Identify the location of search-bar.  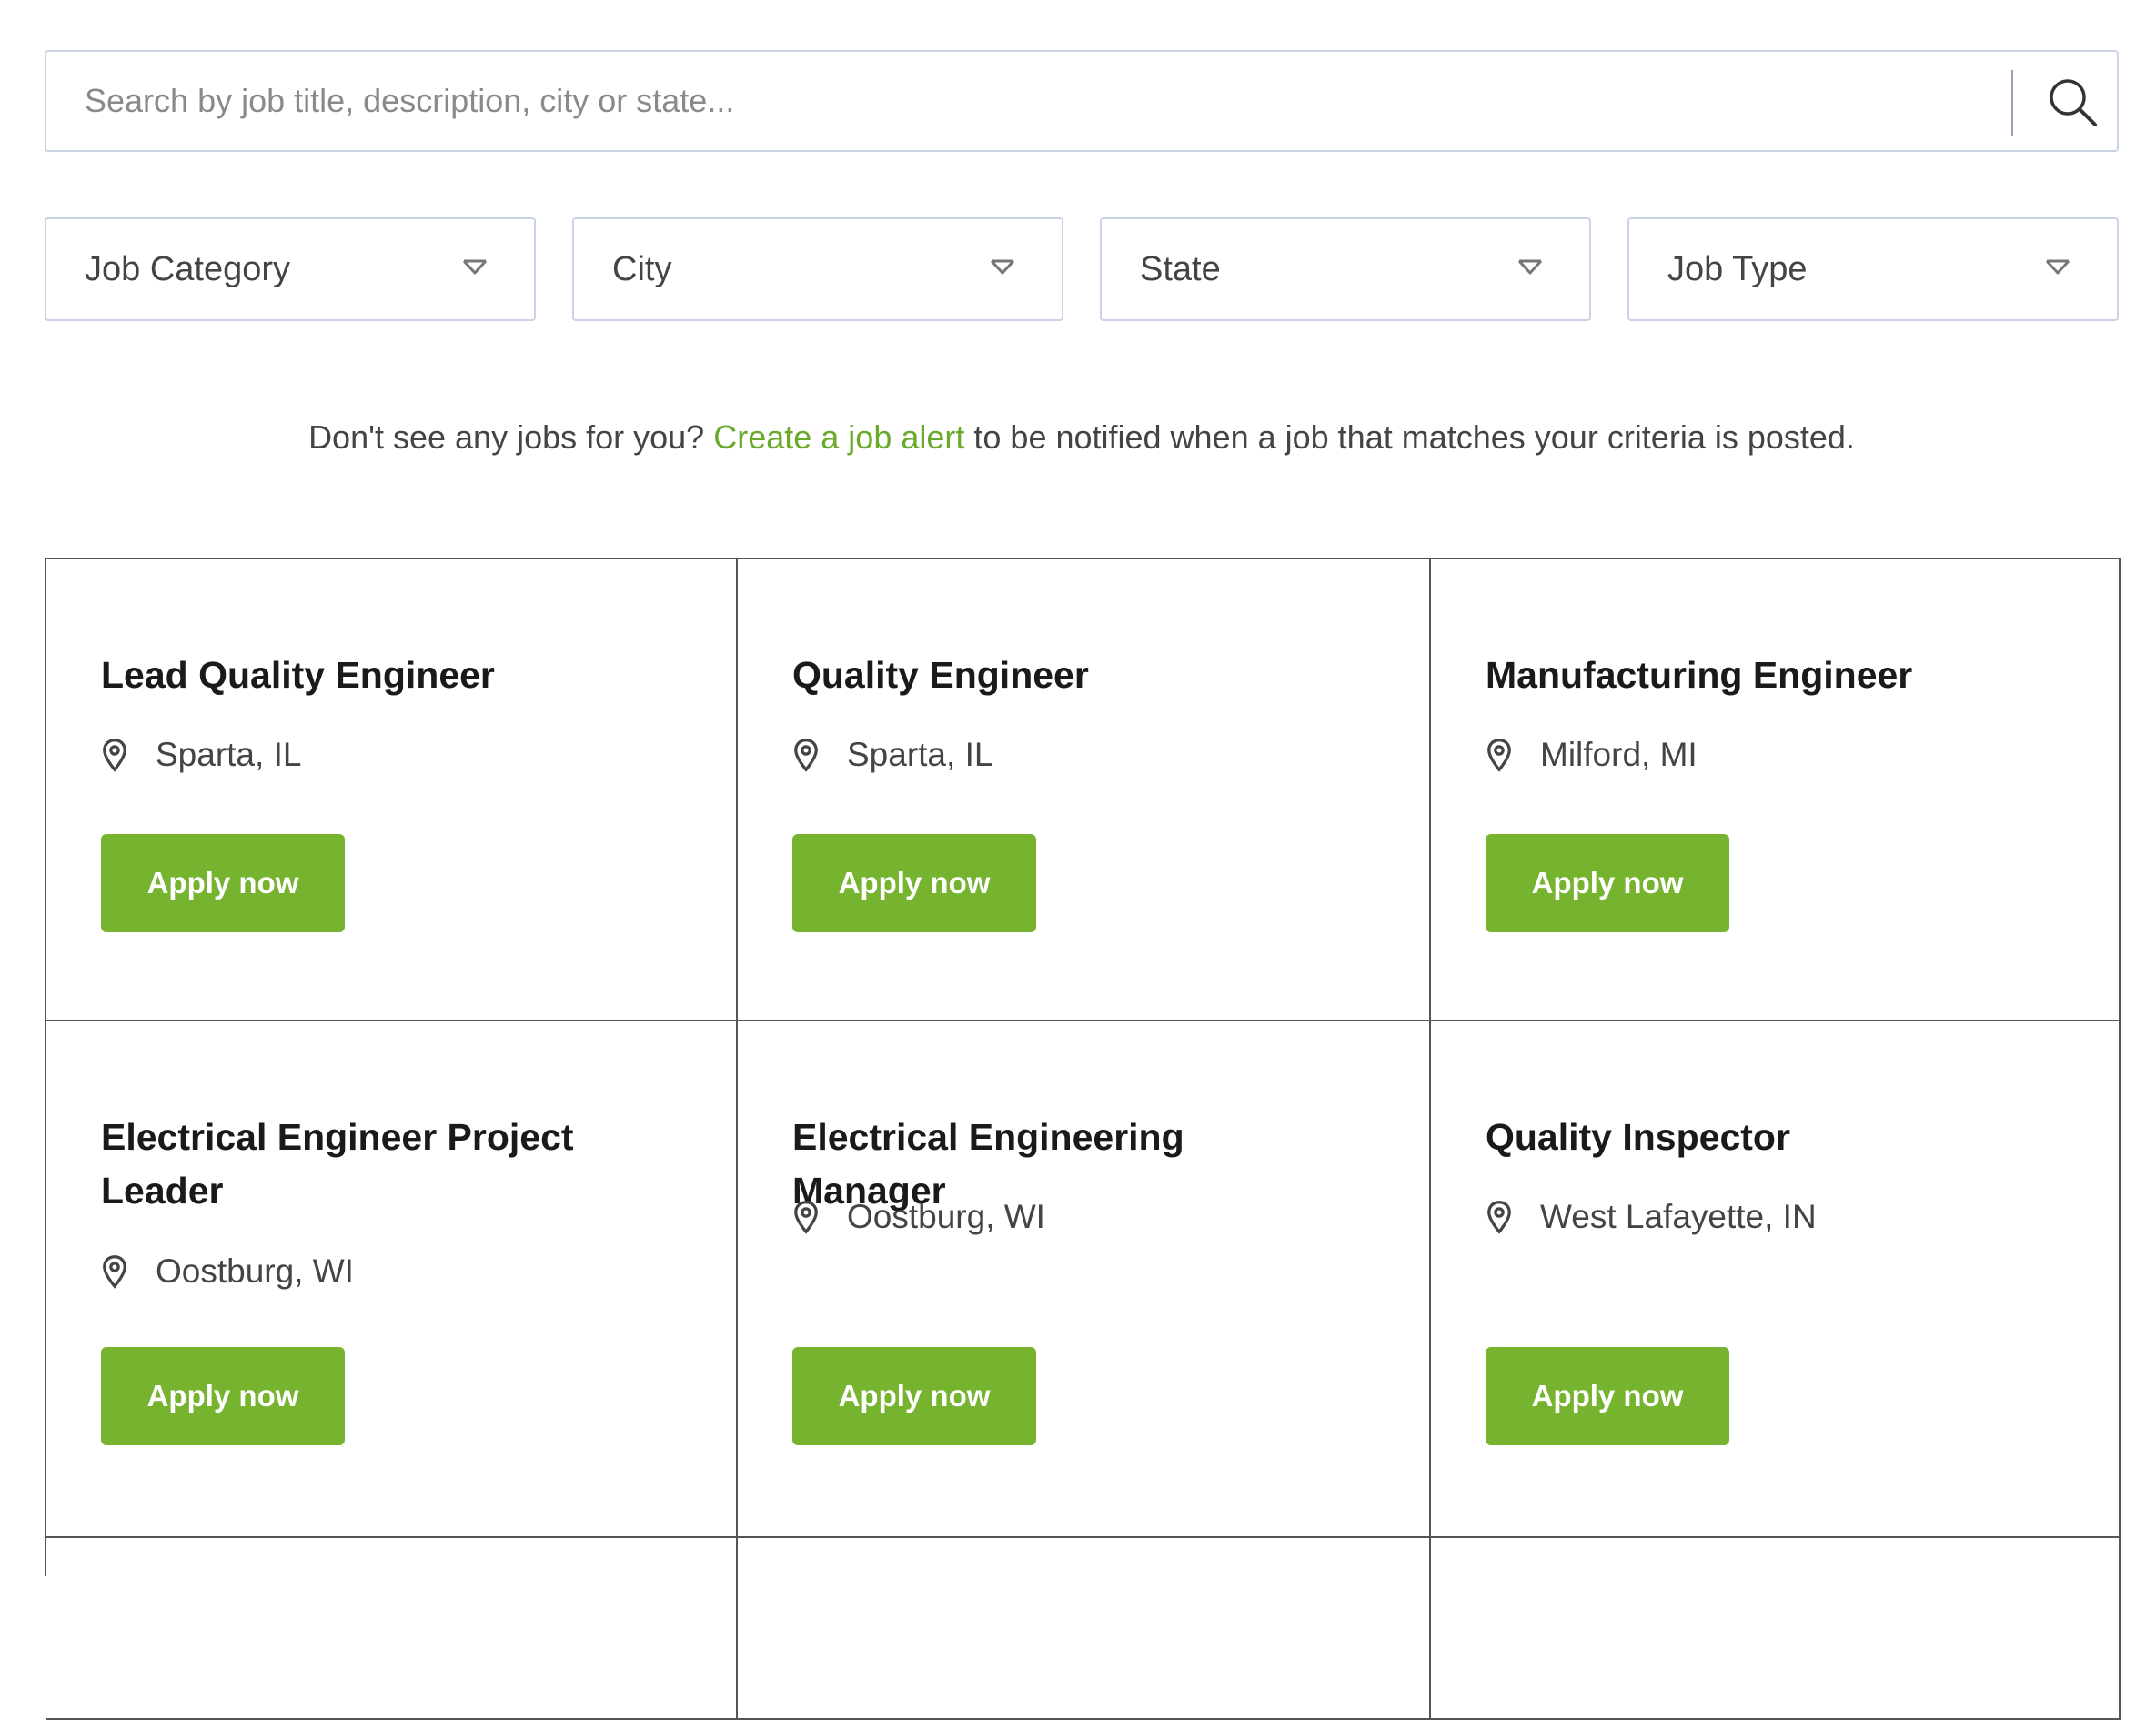
(1082, 101).